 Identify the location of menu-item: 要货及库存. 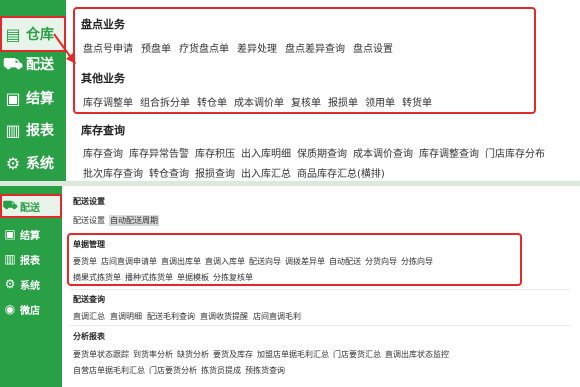
(233, 354).